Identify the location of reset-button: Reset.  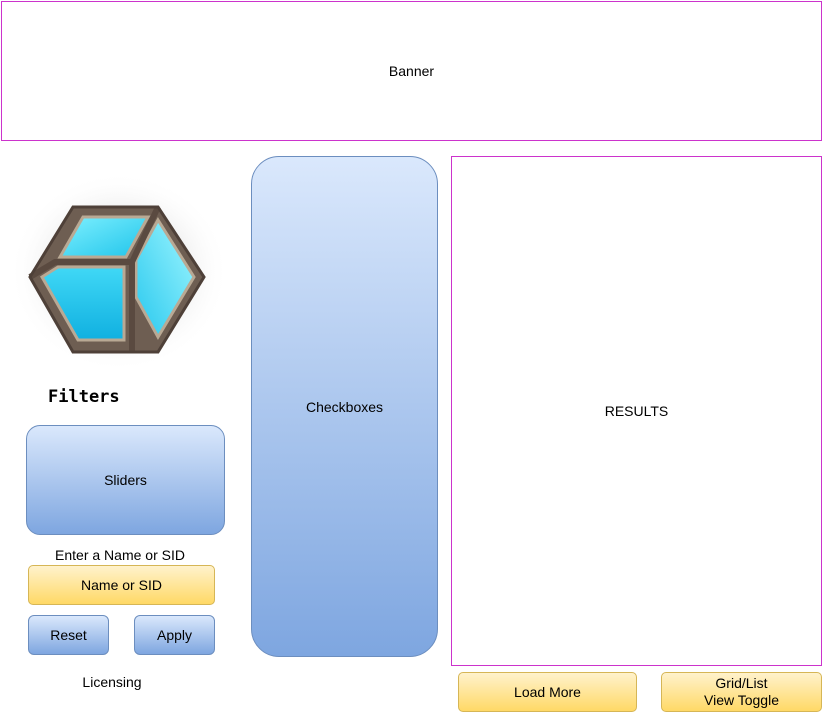
(68, 635).